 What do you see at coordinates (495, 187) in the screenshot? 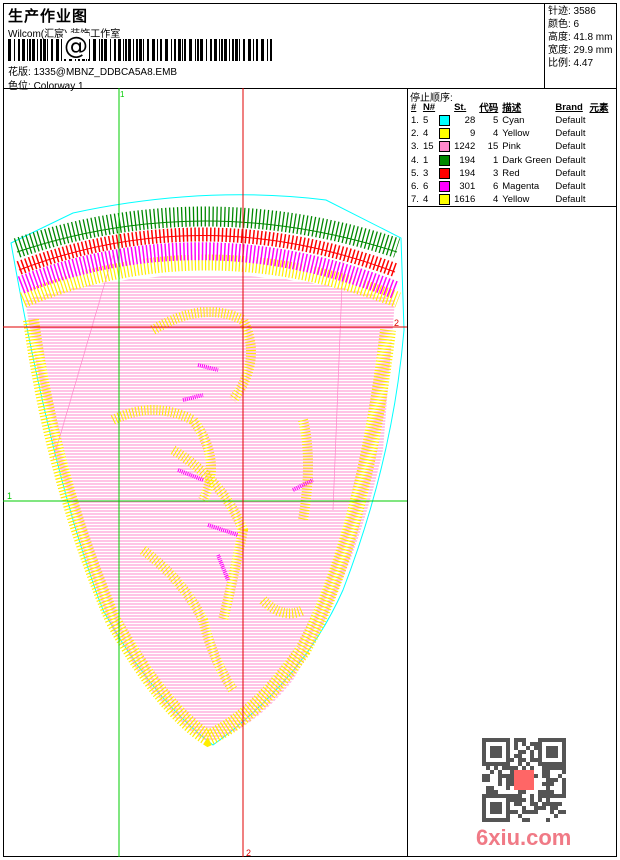
I see `color-code: 6` at bounding box center [495, 187].